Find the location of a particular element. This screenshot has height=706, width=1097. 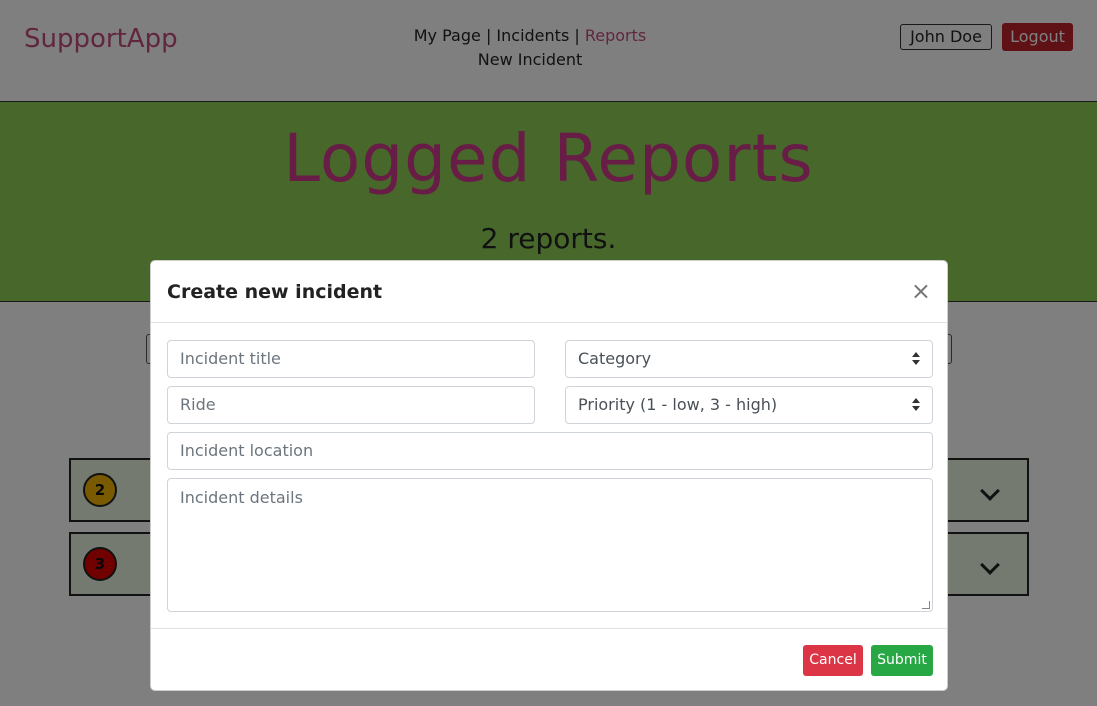

modal-footer-divider is located at coordinates (549, 628).